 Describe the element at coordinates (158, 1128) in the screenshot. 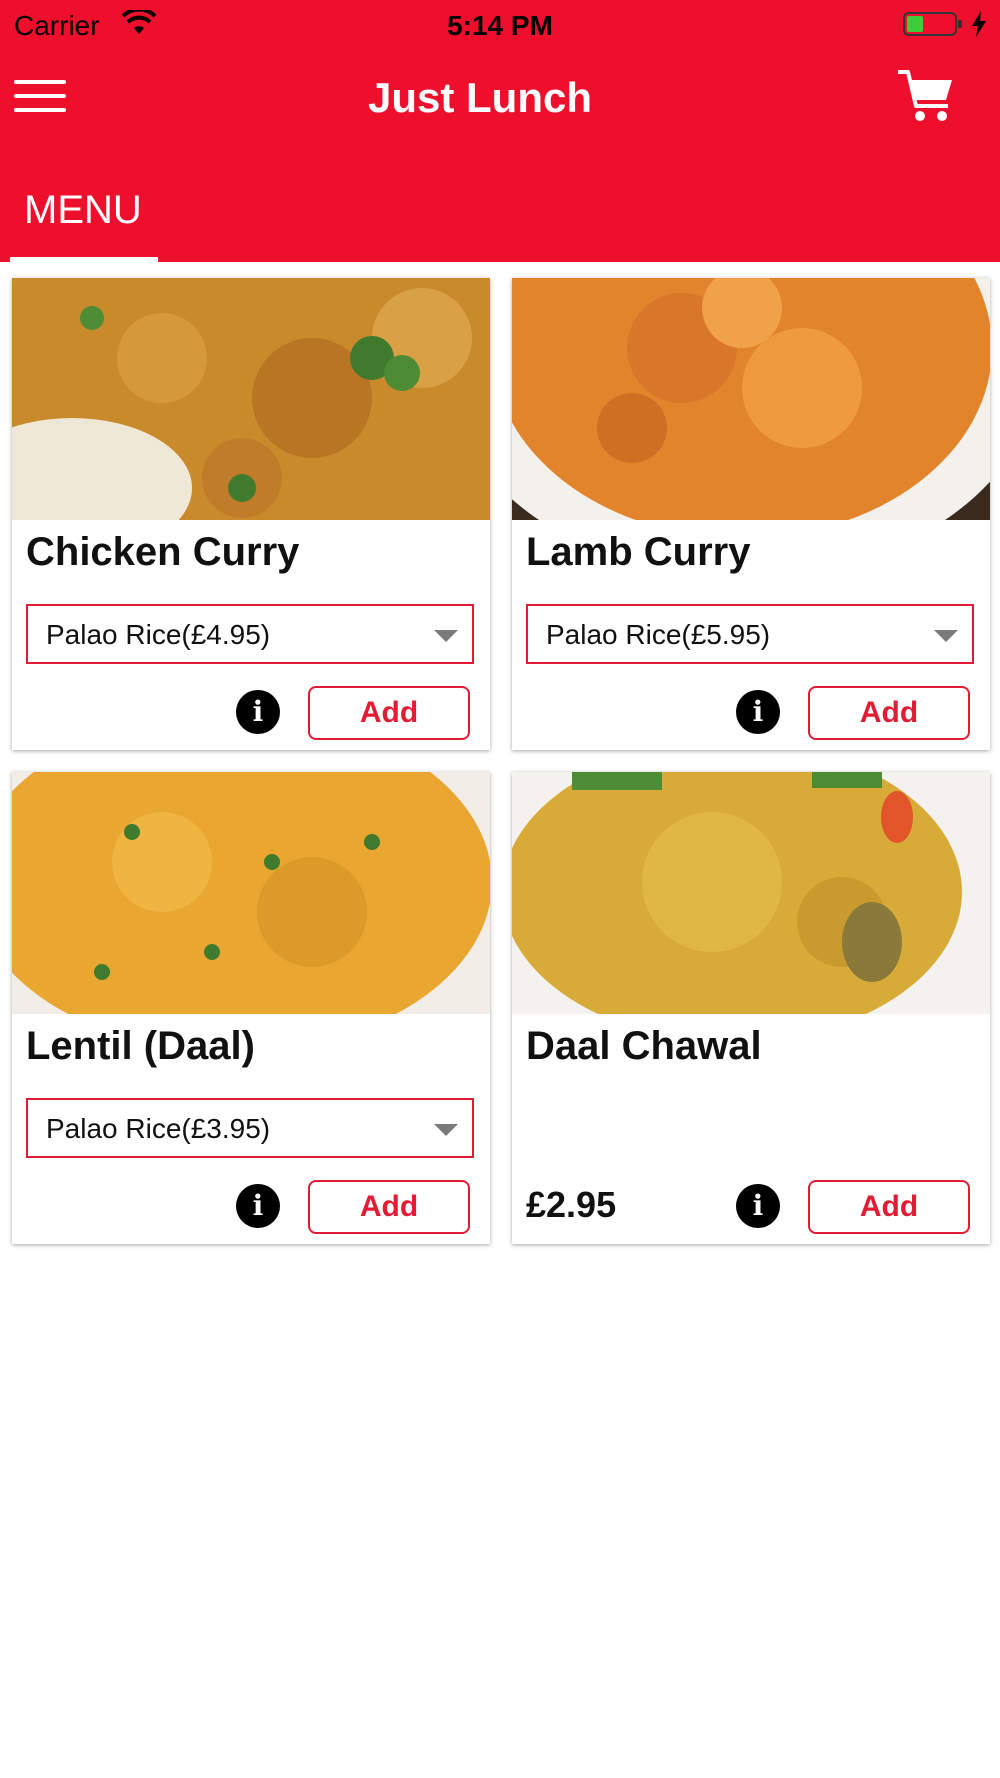

I see `selected-option: Palao Rice(£3.95)` at that location.